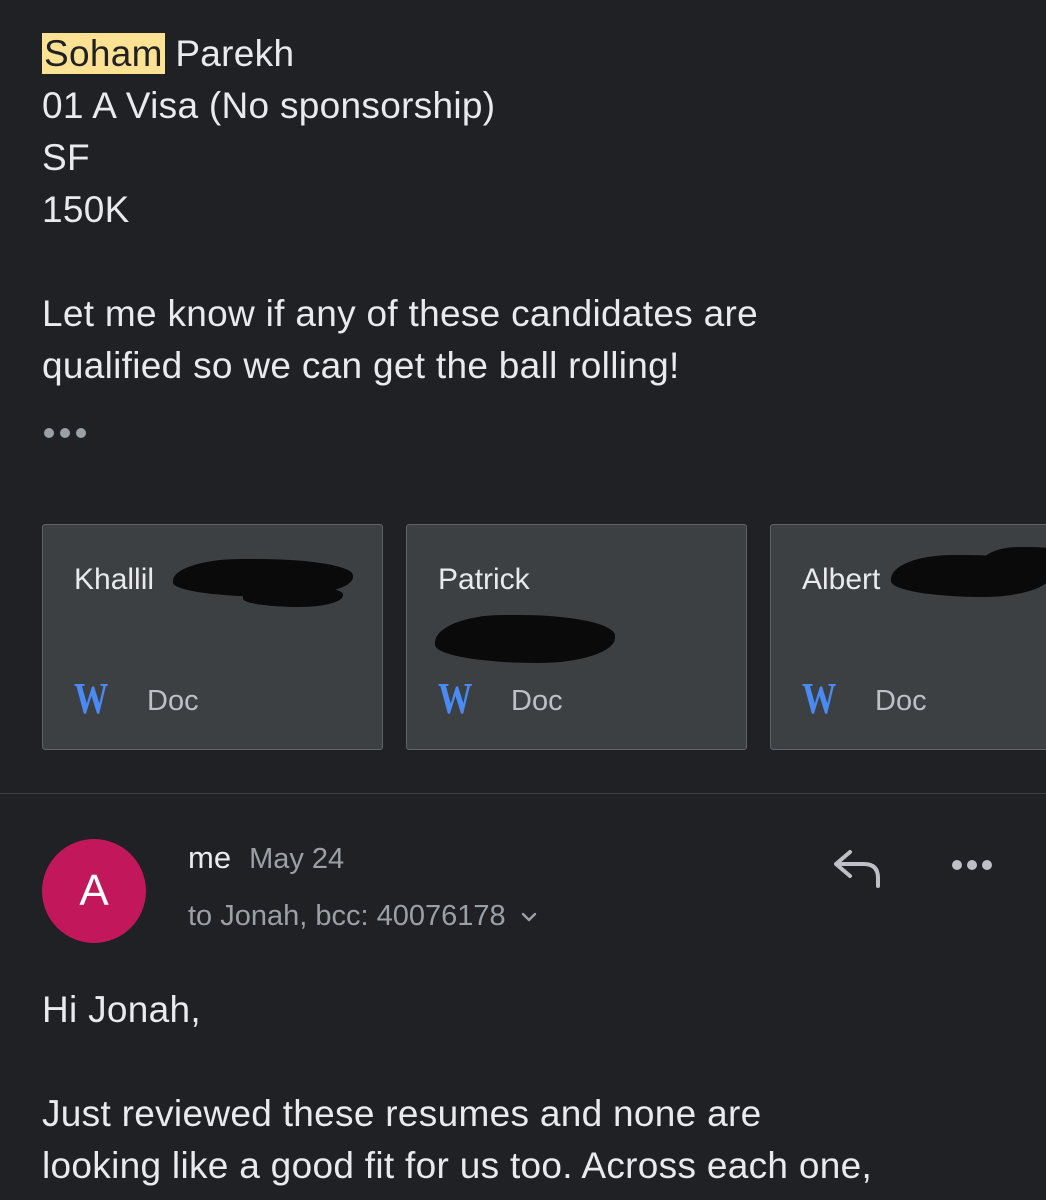  What do you see at coordinates (347, 916) in the screenshot?
I see `recipients-text: to Jonah, bcc: 40076178` at bounding box center [347, 916].